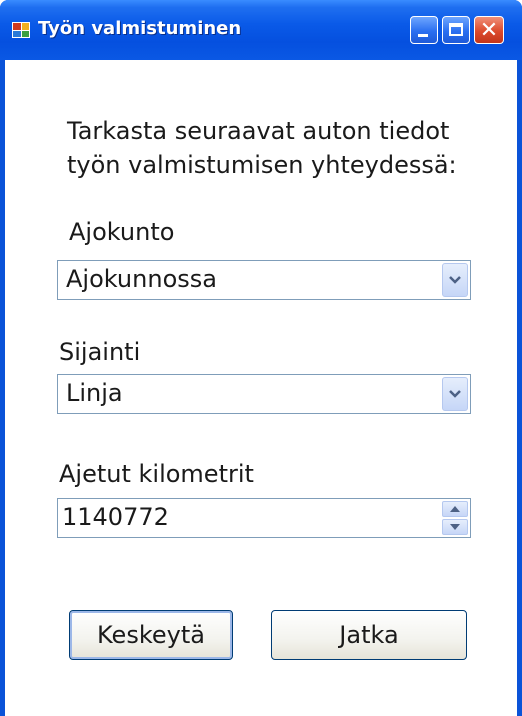 This screenshot has width=522, height=716. I want to click on instructions-line-1: Tarkasta seuraavat auton tiedot, so click(258, 131).